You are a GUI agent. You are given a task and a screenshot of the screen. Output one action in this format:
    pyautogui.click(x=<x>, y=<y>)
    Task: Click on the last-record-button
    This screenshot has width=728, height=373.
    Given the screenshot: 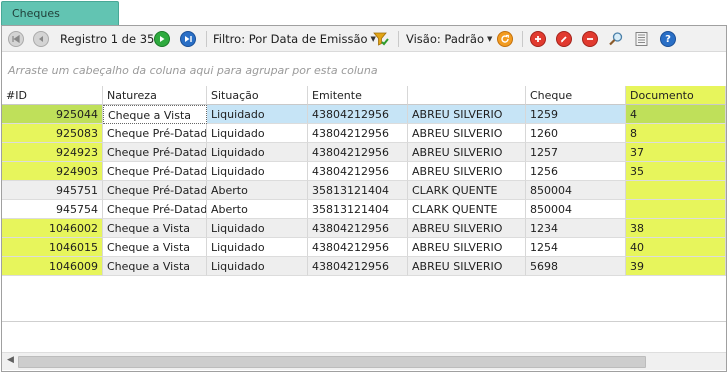 What is the action you would take?
    pyautogui.click(x=188, y=39)
    